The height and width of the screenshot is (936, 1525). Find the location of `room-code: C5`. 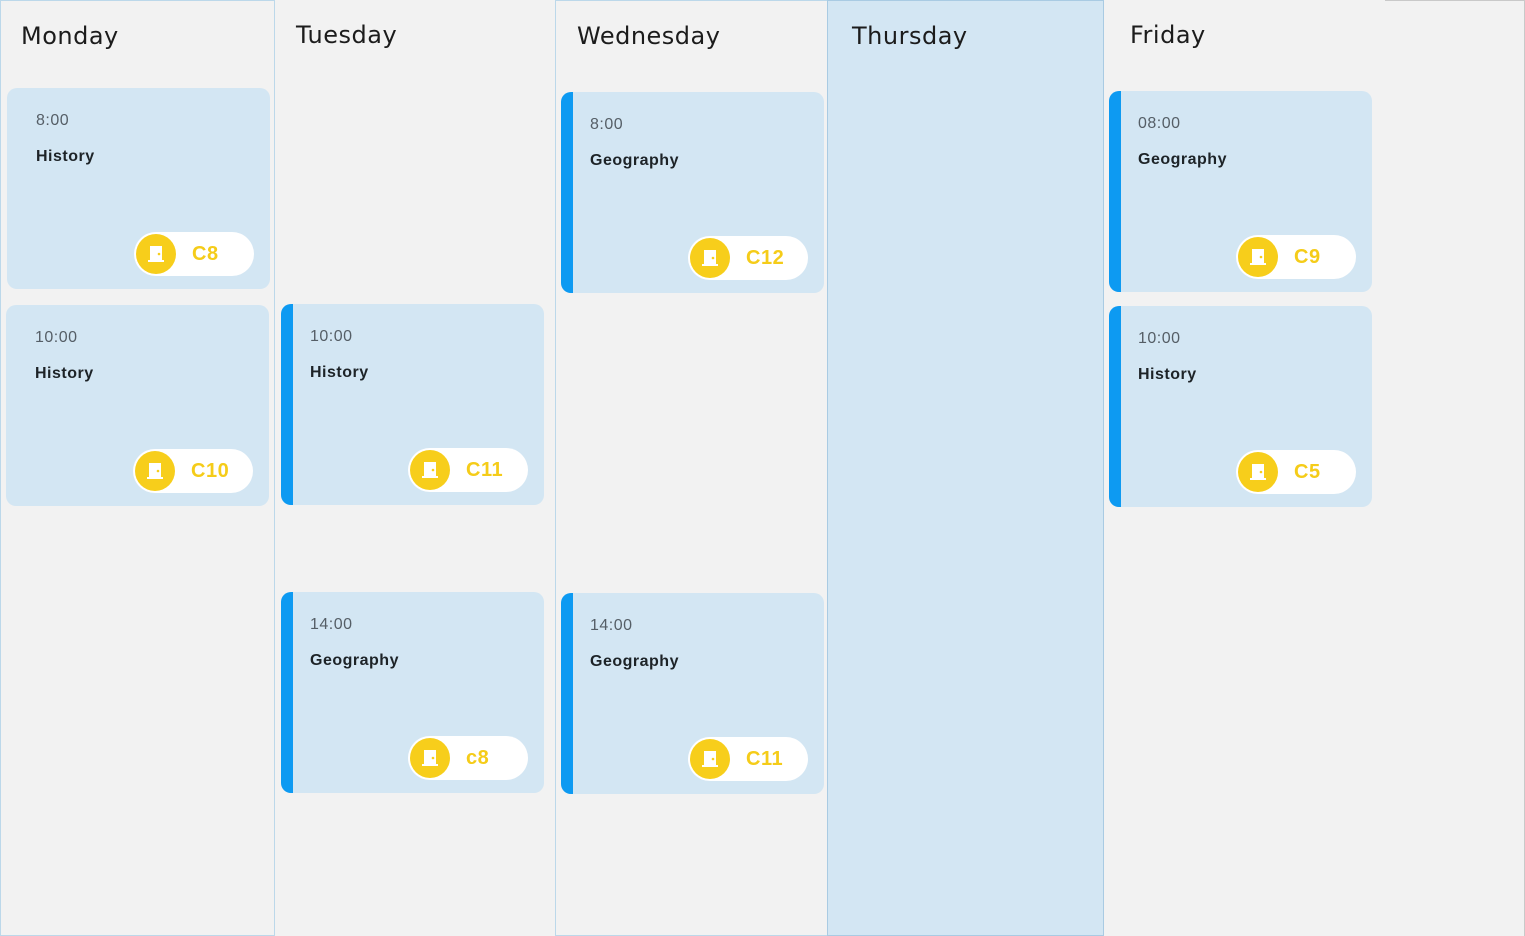

room-code: C5 is located at coordinates (1307, 472).